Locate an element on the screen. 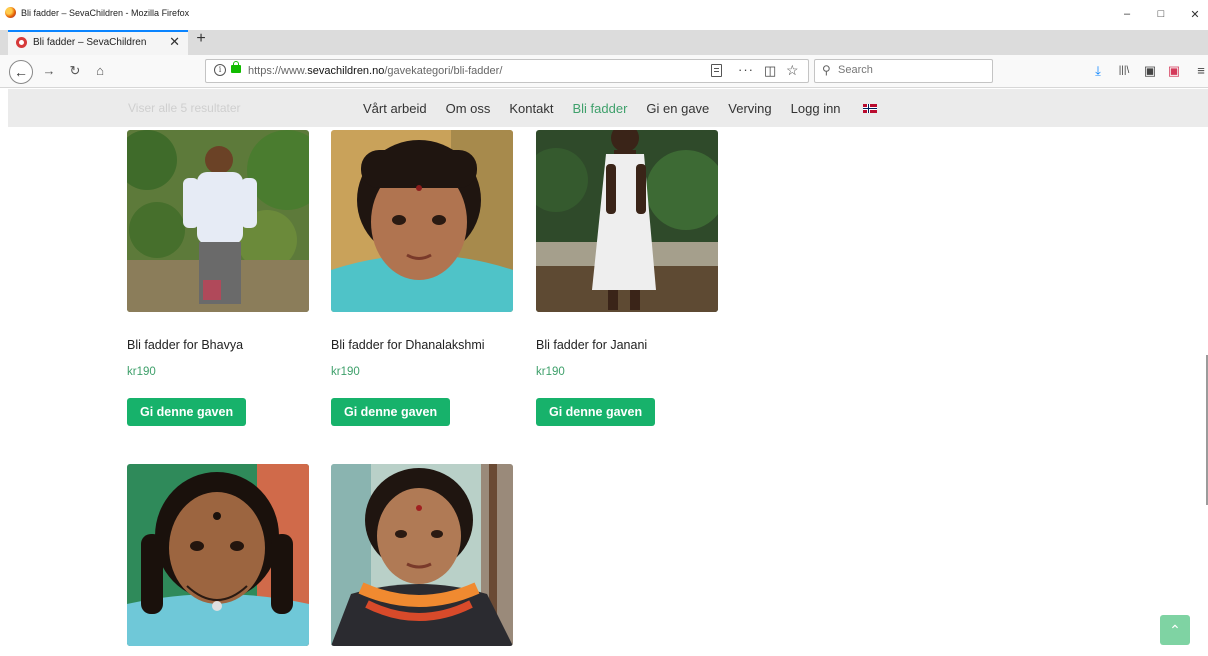 The width and height of the screenshot is (1208, 656). download-icon: ⤓ is located at coordinates (1098, 71).